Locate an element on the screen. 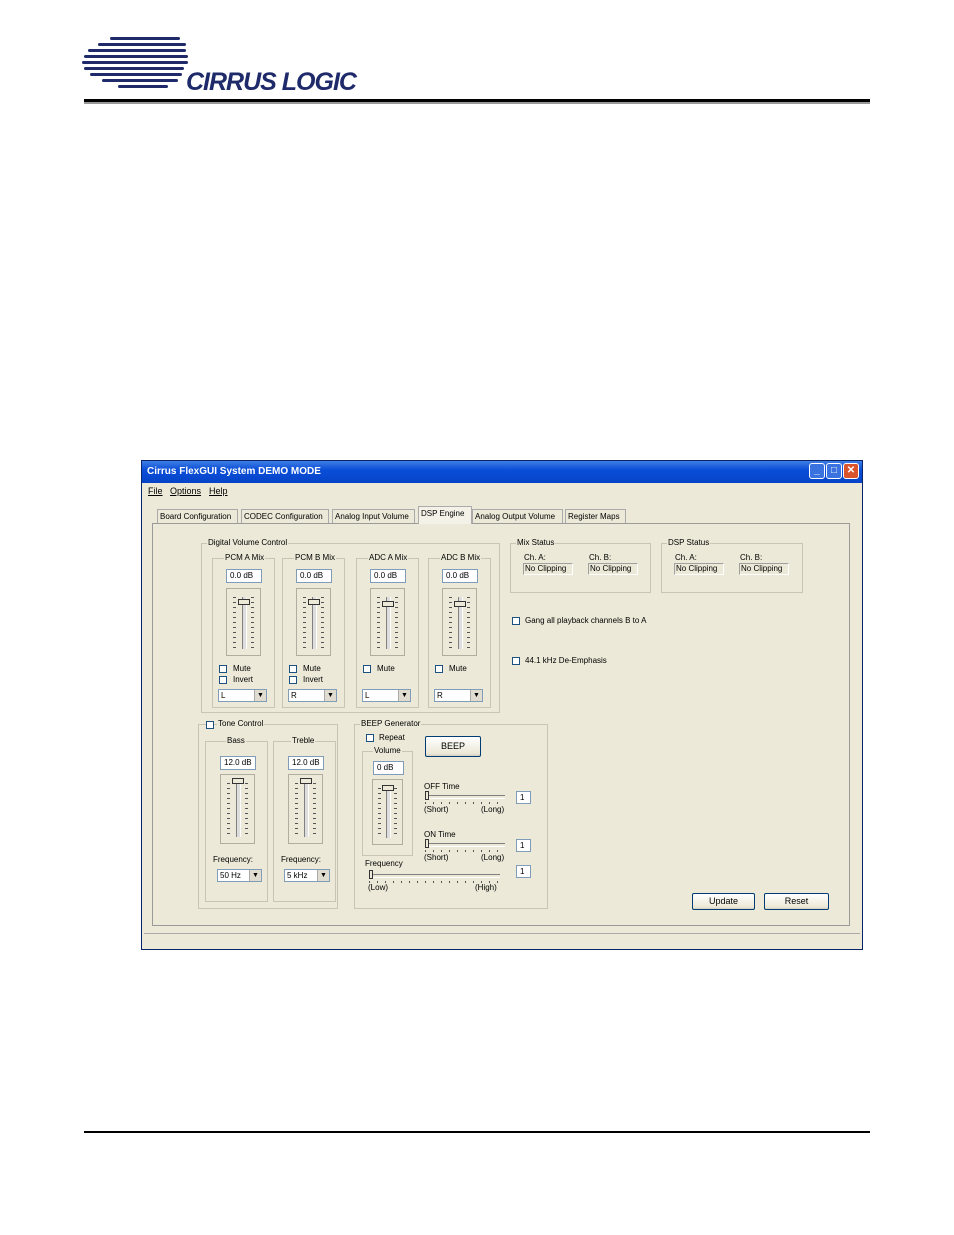  bass-frequency-select: 50 Hz ▼ is located at coordinates (239, 875).